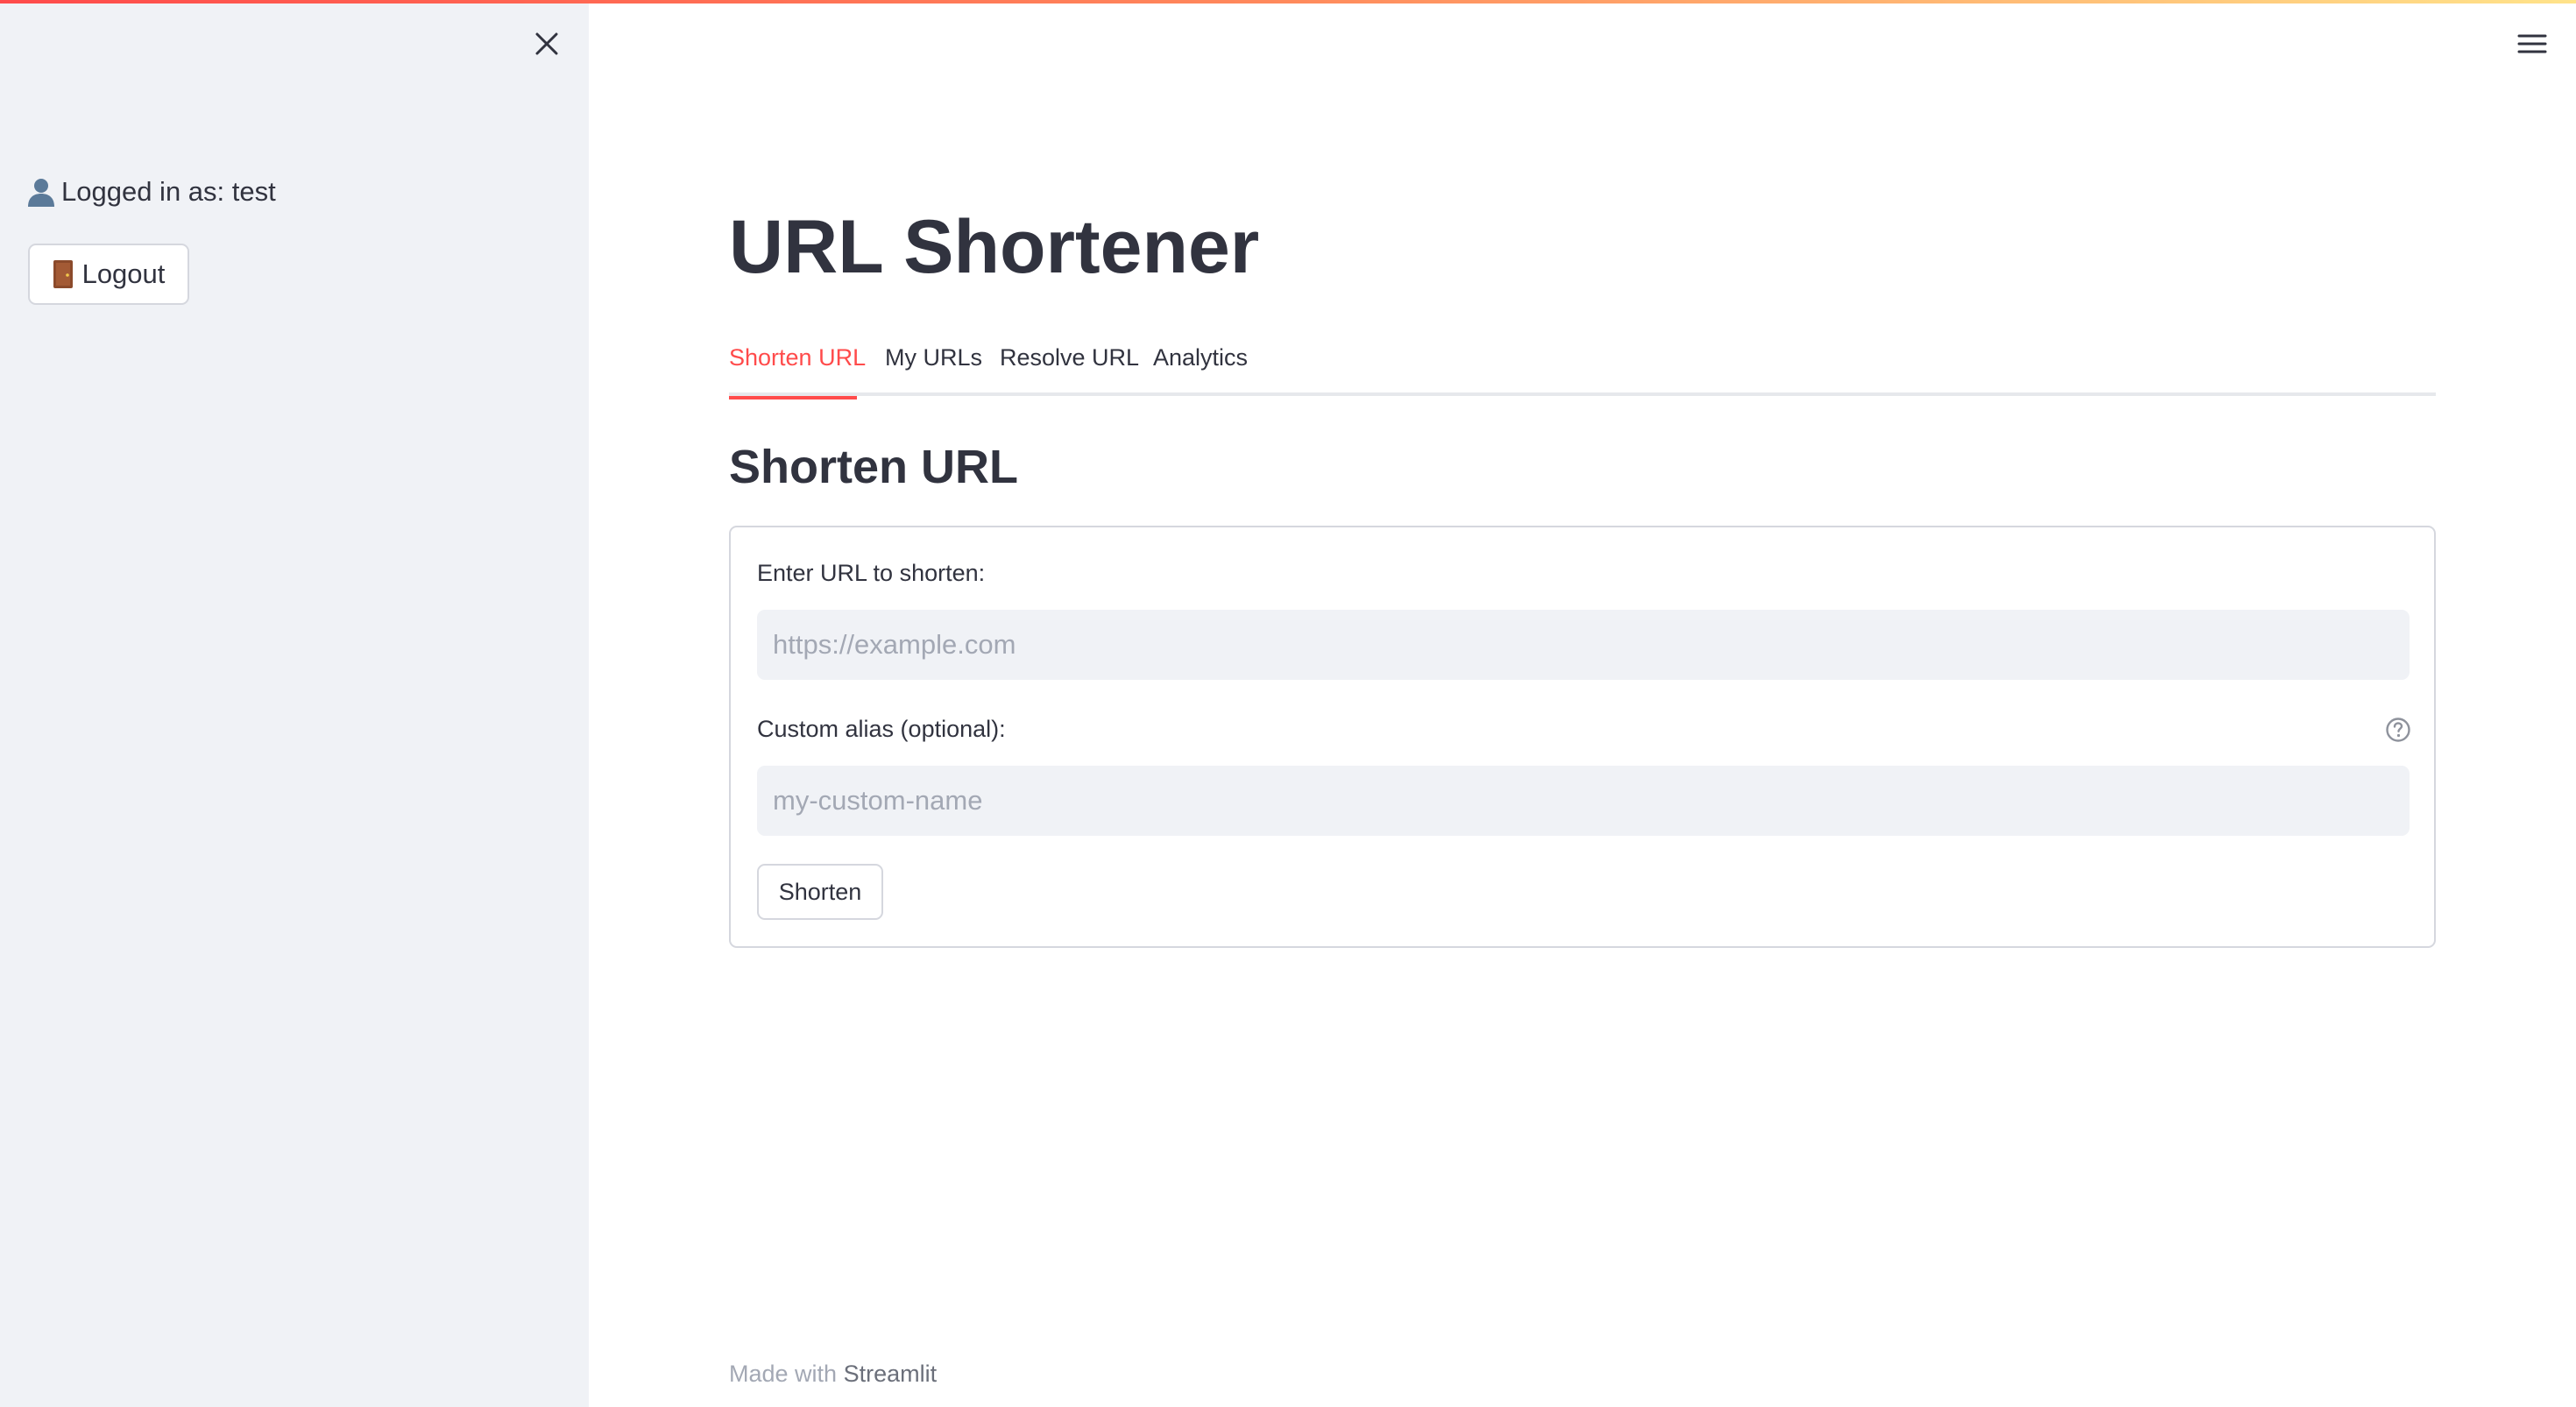  I want to click on logout-button: Logout, so click(108, 274).